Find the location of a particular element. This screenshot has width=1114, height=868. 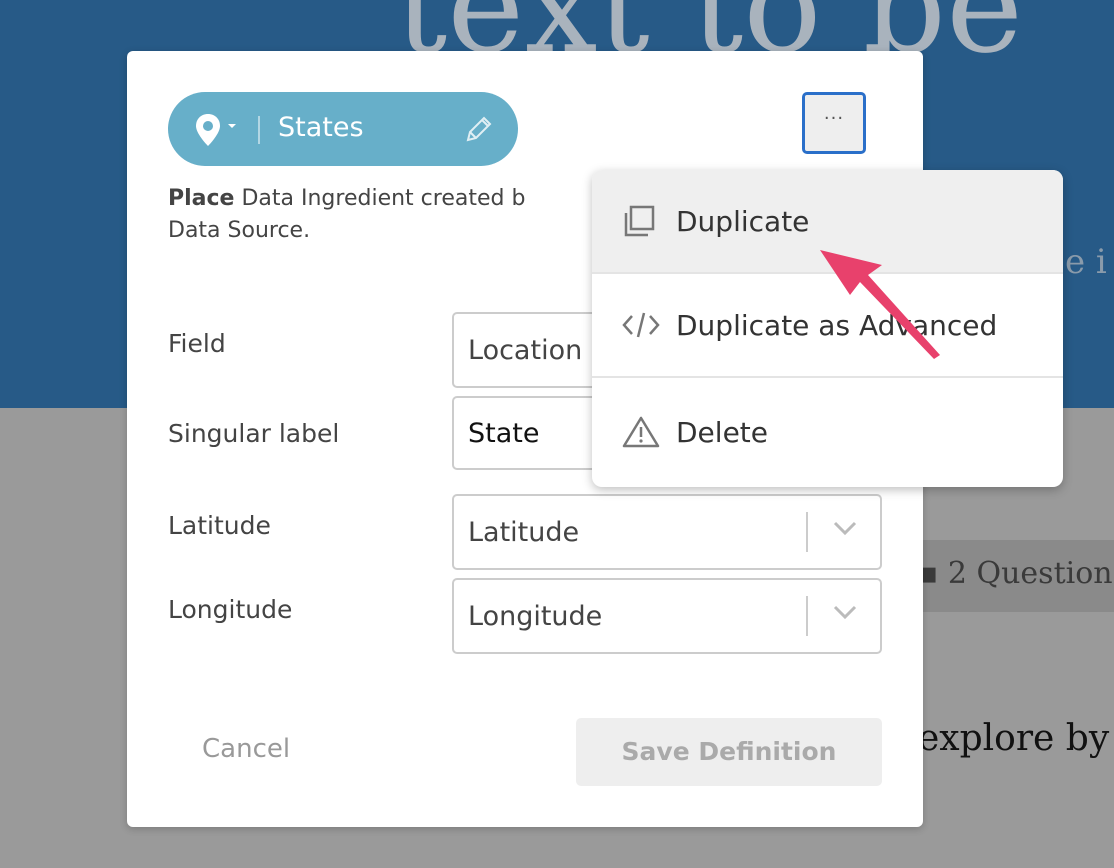

page-subtitle: e i is located at coordinates (1086, 262).